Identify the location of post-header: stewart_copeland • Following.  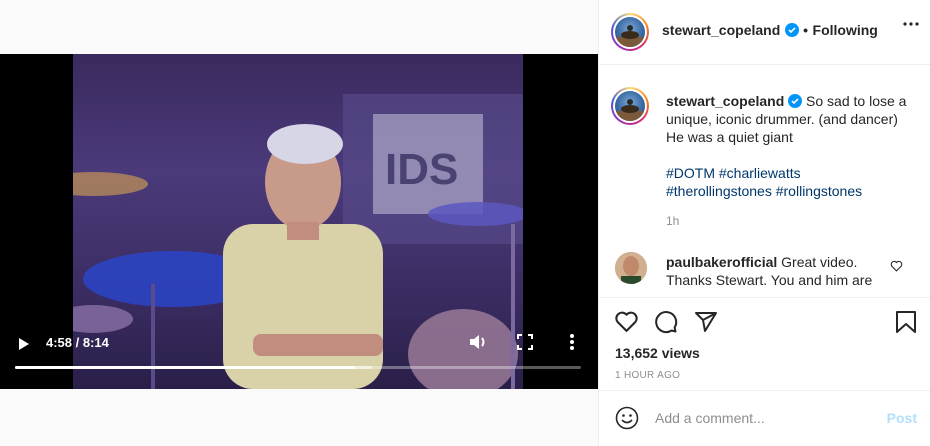
(764, 32).